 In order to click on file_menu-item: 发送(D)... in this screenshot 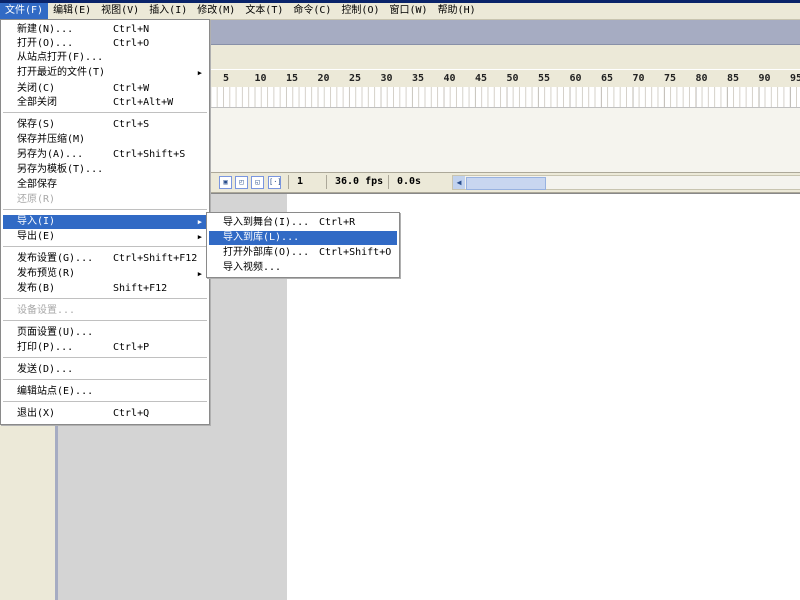, I will do `click(105, 370)`.